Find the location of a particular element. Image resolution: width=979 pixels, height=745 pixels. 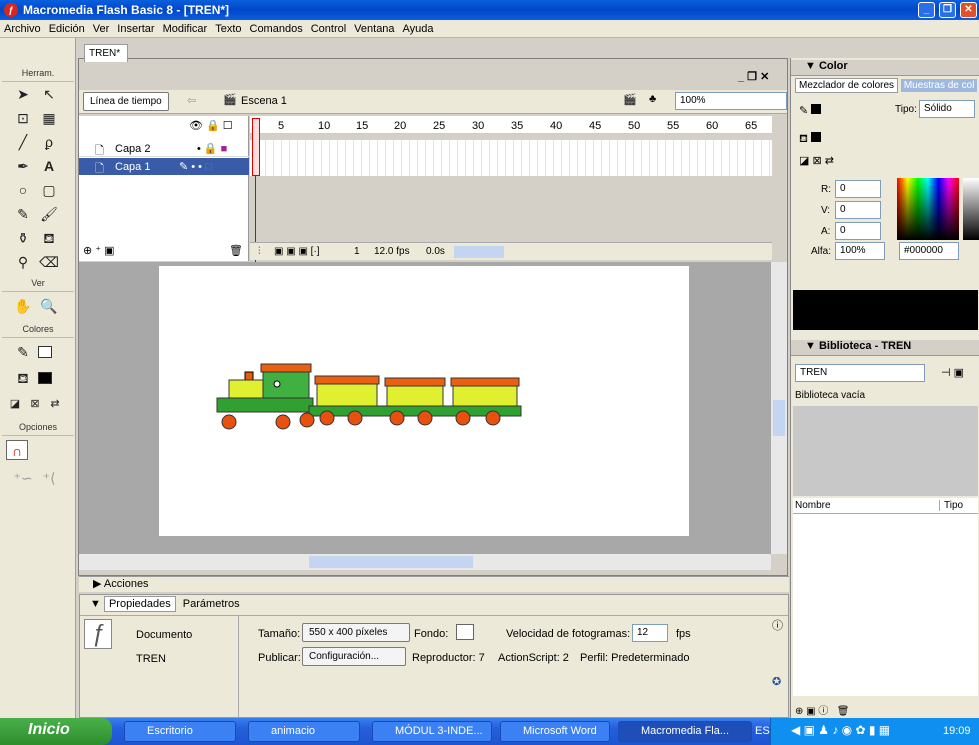

task-escritorio: Escritorio is located at coordinates (180, 731).